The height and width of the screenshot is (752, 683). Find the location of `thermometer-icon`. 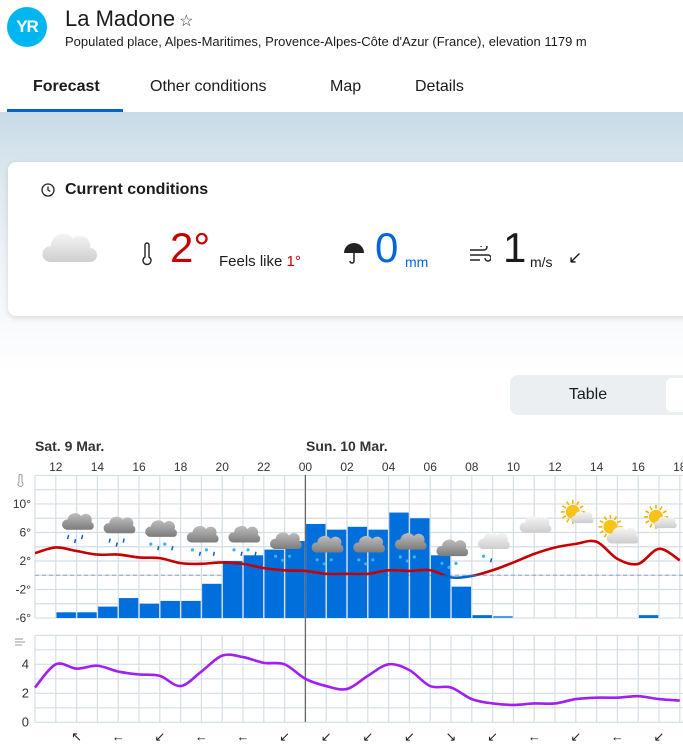

thermometer-icon is located at coordinates (147, 254).